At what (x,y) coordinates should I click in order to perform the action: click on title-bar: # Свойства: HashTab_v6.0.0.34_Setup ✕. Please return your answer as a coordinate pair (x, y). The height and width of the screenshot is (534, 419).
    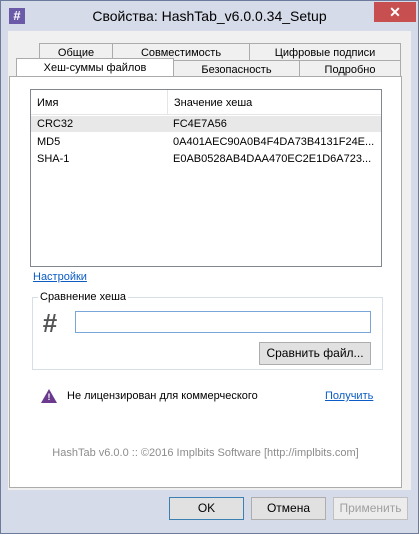
    Looking at the image, I should click on (209, 16).